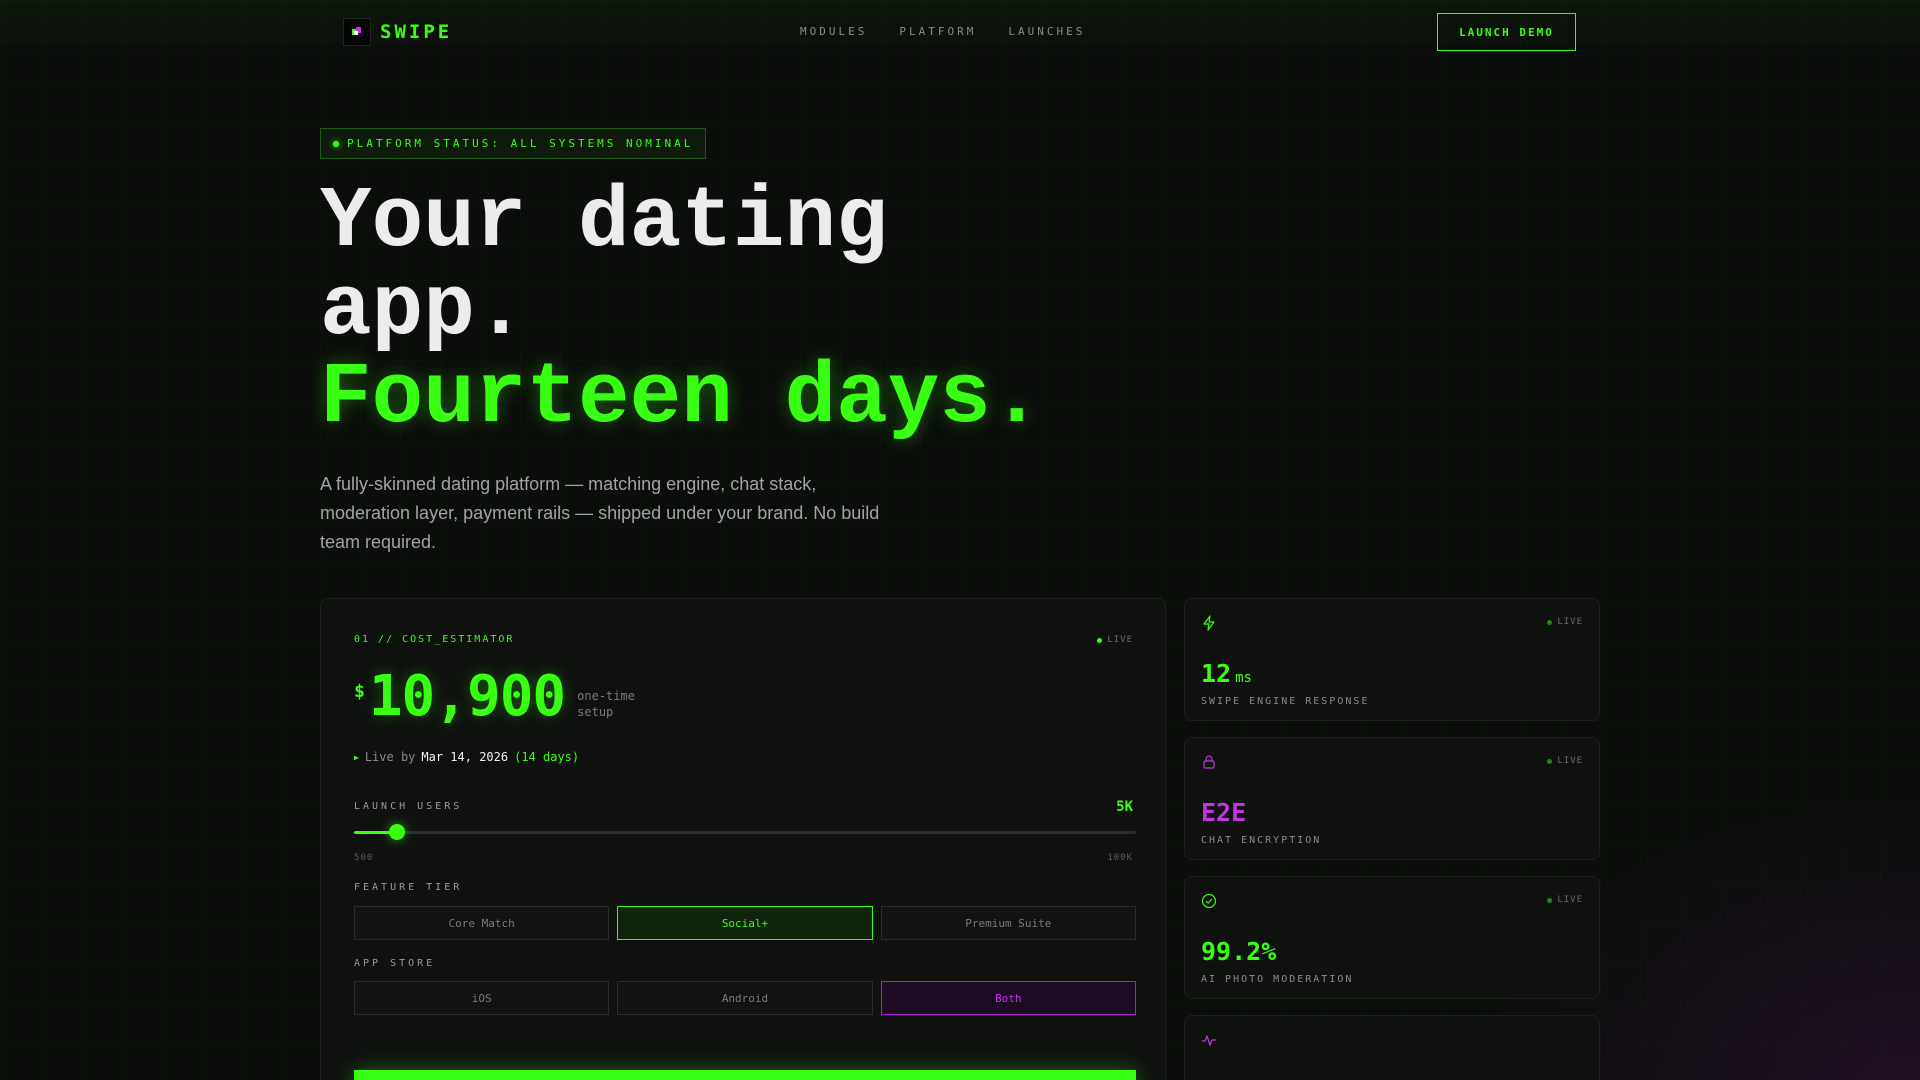  I want to click on live-by-prefix: Live by, so click(390, 757).